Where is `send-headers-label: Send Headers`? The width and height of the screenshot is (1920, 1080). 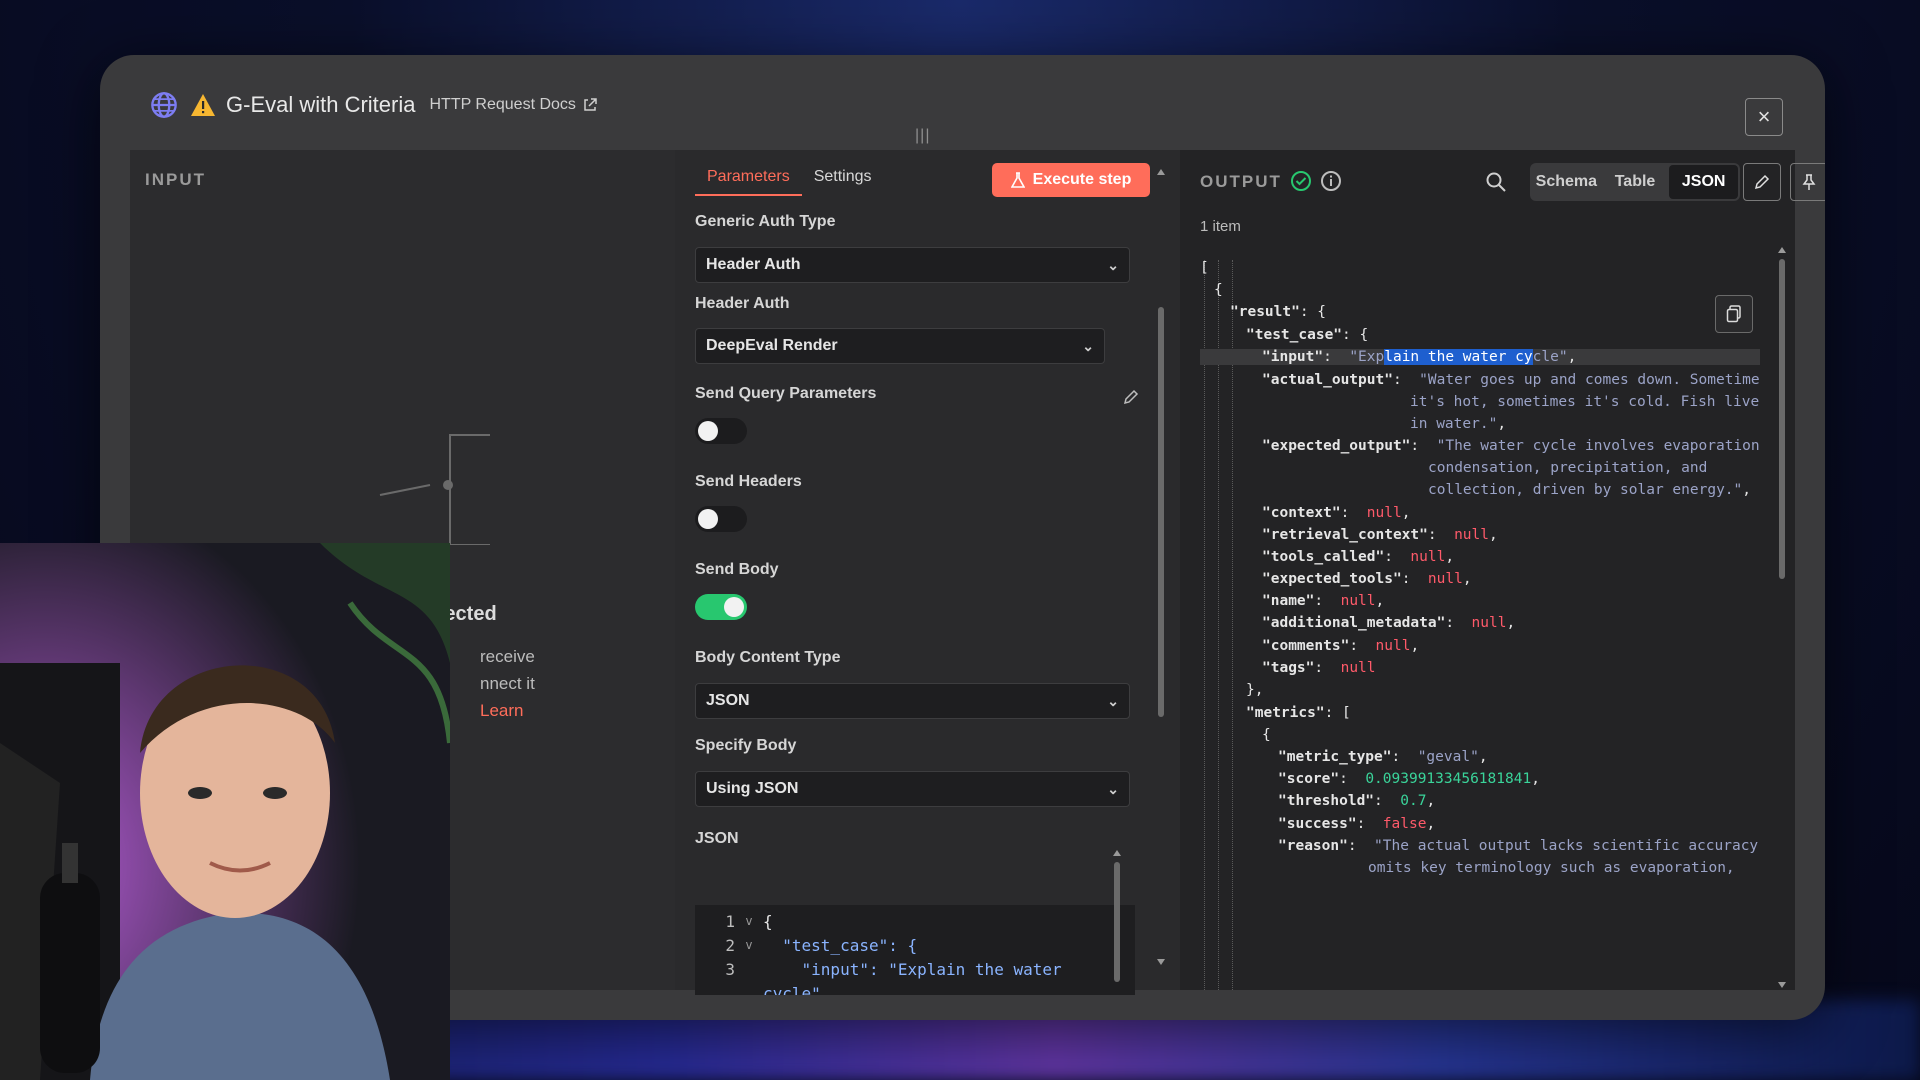 send-headers-label: Send Headers is located at coordinates (748, 481).